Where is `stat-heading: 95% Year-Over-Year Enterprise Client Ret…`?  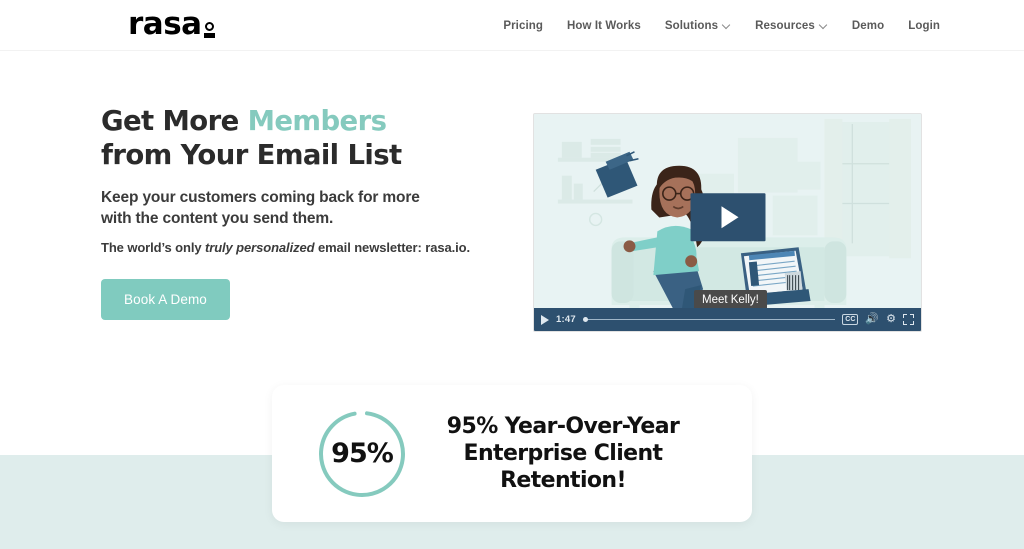
stat-heading: 95% Year-Over-Year Enterprise Client Ret… is located at coordinates (580, 453).